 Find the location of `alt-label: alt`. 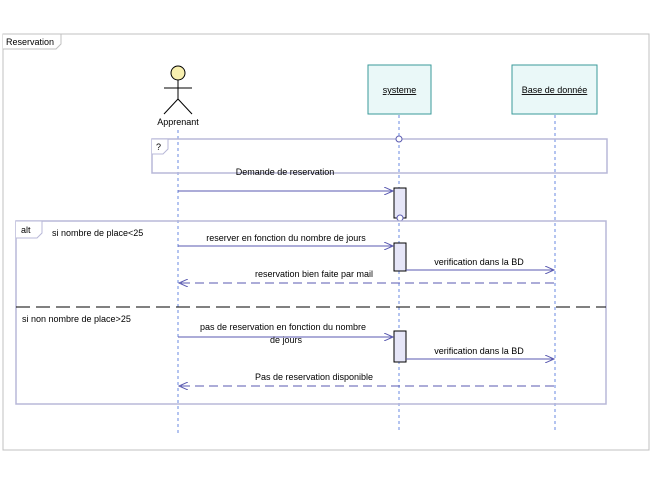

alt-label: alt is located at coordinates (26, 230).